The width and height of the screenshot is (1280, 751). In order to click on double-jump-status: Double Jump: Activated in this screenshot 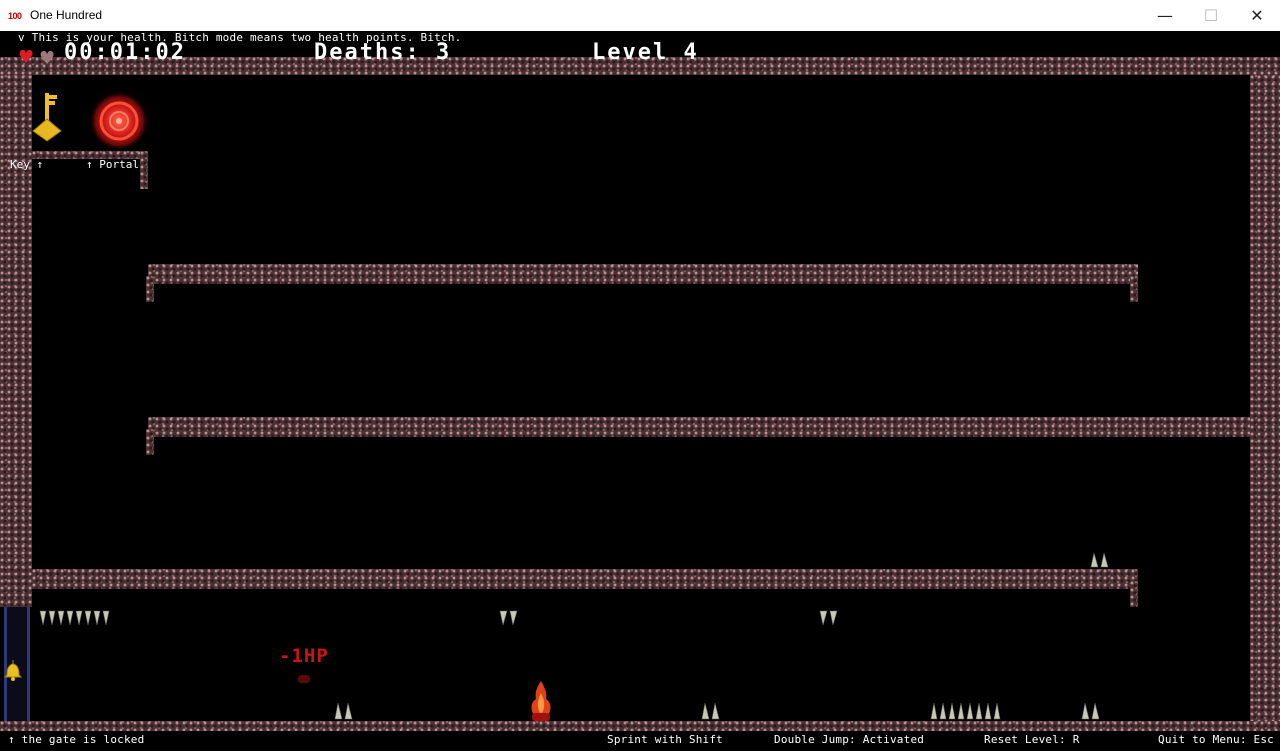, I will do `click(849, 739)`.